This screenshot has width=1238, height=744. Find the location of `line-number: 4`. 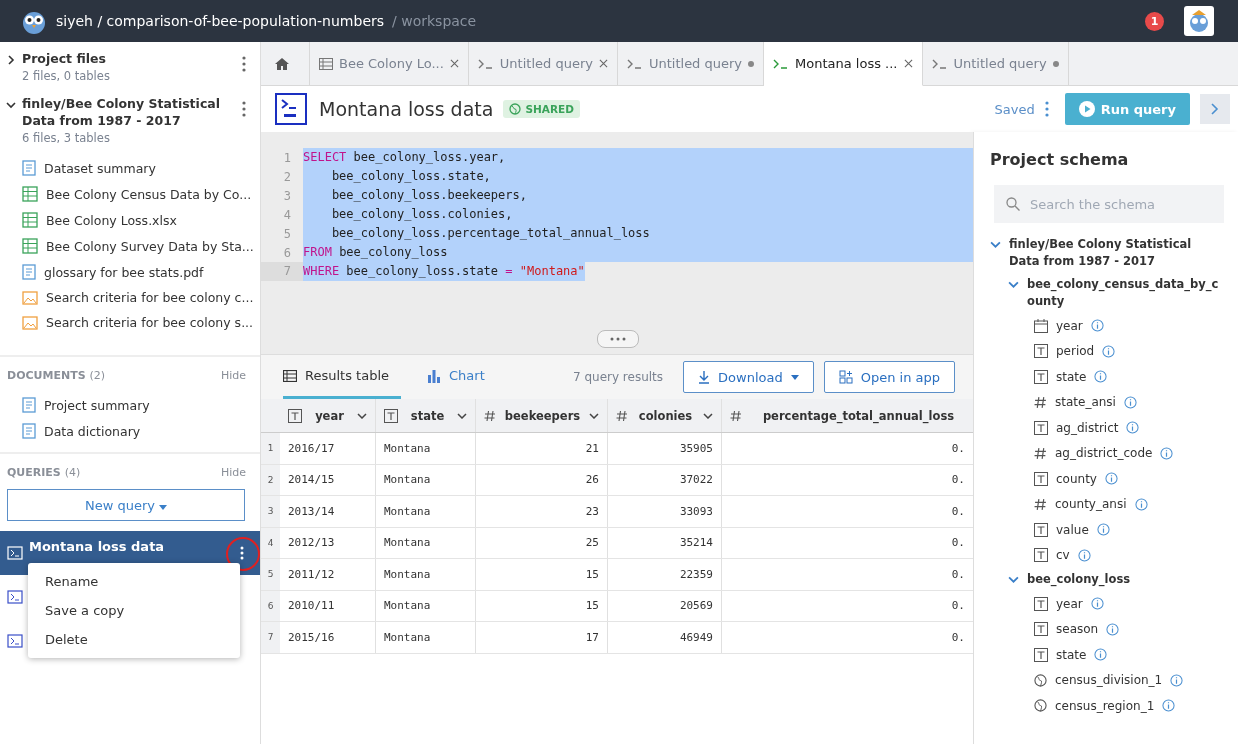

line-number: 4 is located at coordinates (287, 214).